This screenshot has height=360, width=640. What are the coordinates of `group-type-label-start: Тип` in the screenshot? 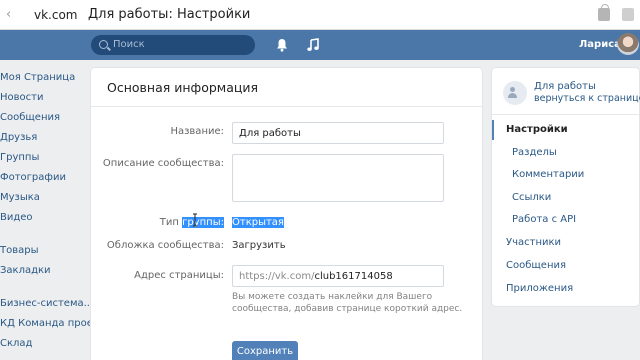 It's located at (171, 222).